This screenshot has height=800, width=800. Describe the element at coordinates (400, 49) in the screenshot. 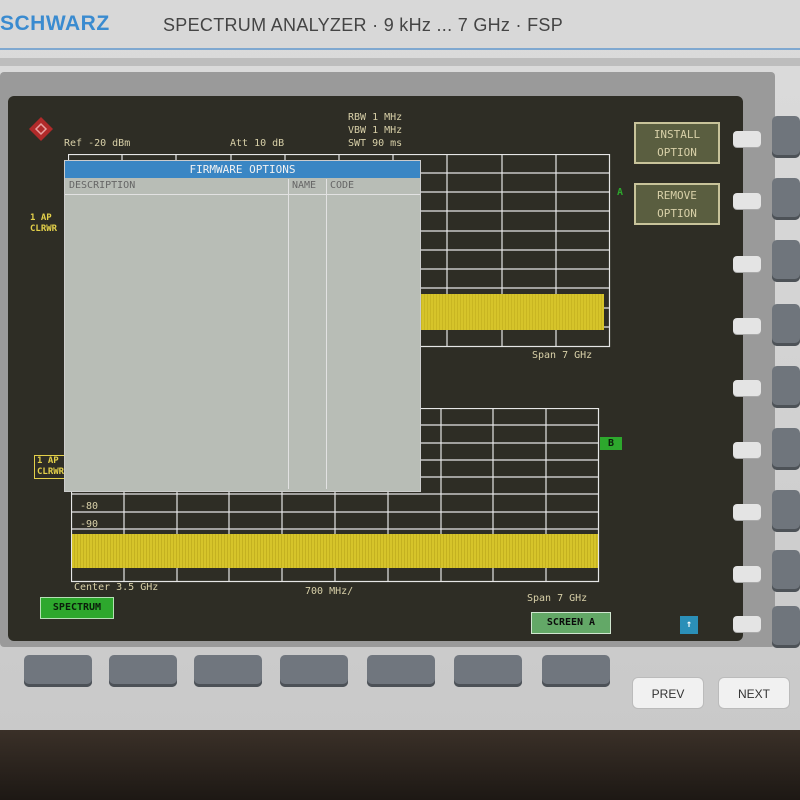

I see `header-divider` at that location.